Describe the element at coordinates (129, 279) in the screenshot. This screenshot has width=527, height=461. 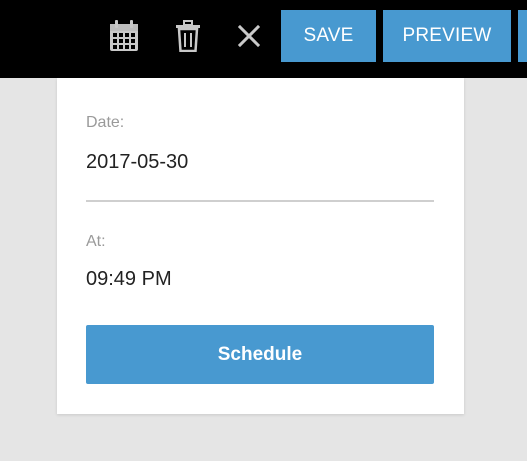
I see `time-field: 09:49 PM` at that location.